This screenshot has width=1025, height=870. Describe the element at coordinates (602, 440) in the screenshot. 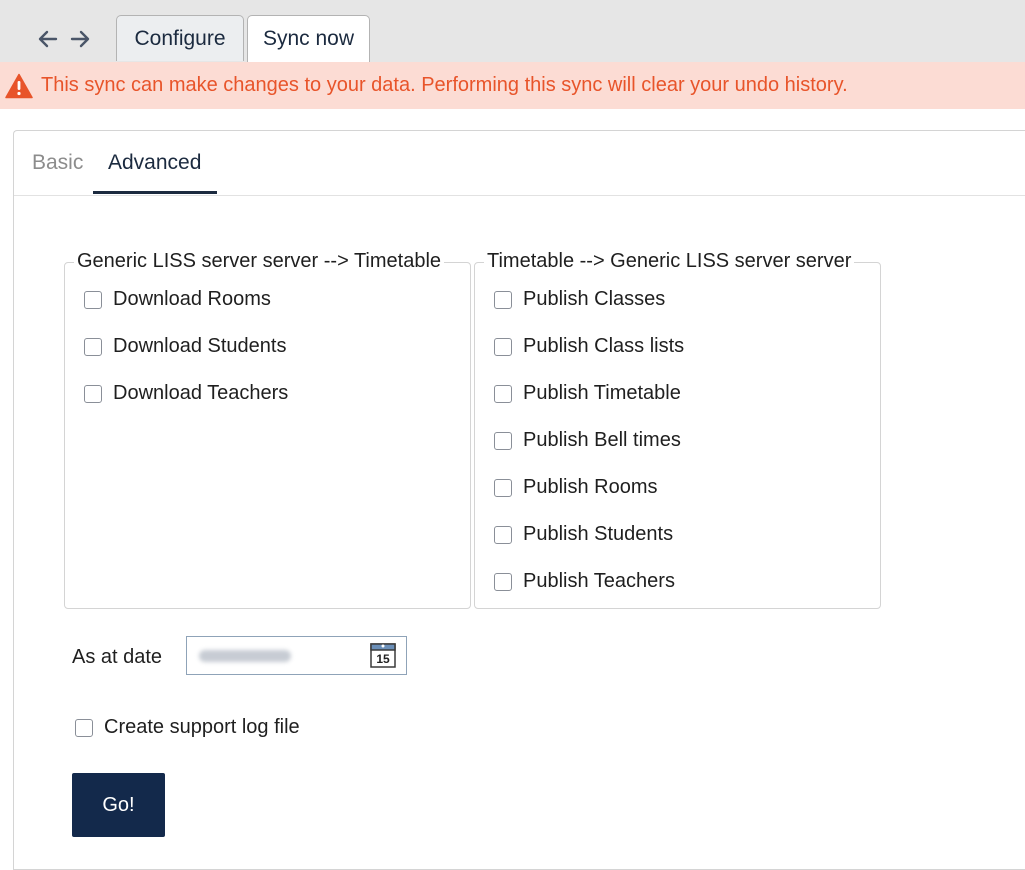

I see `checkbox-label: Publish Bell times` at that location.